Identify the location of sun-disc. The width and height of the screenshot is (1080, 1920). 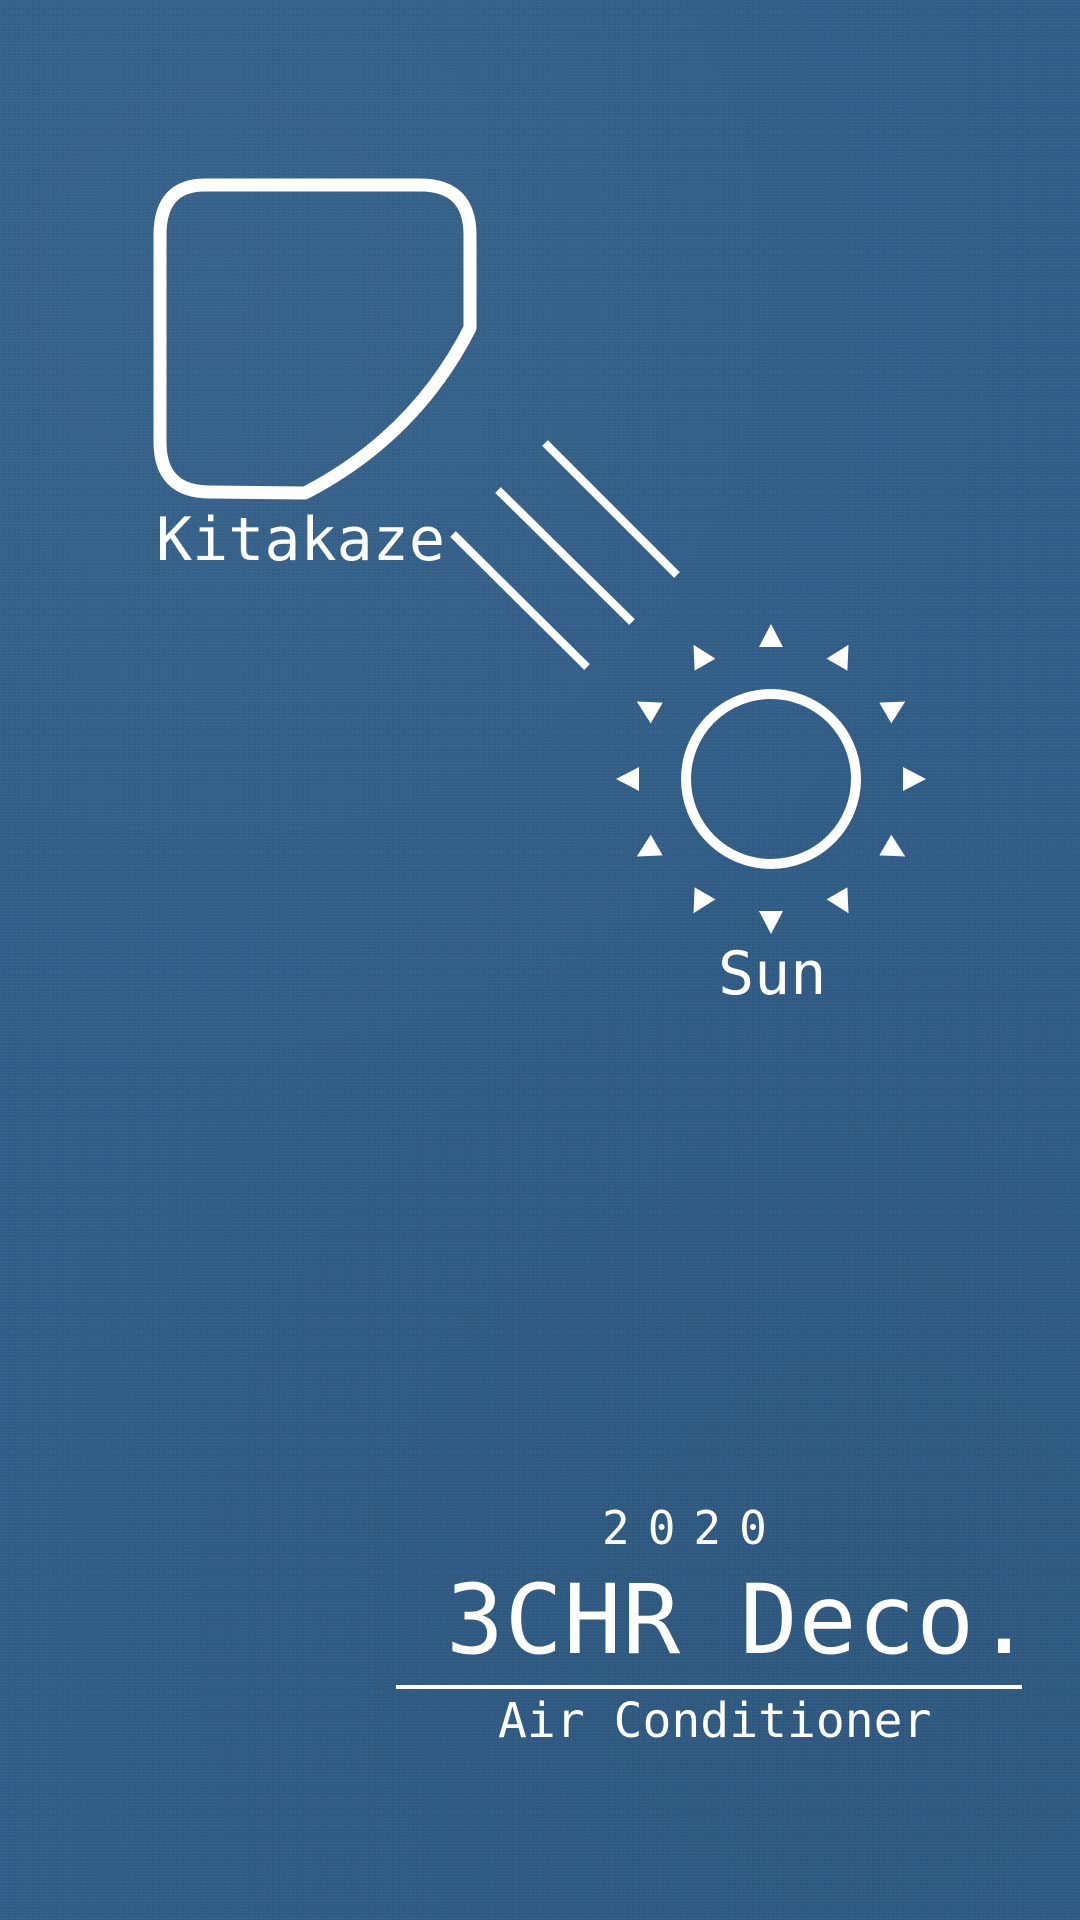
(771, 779).